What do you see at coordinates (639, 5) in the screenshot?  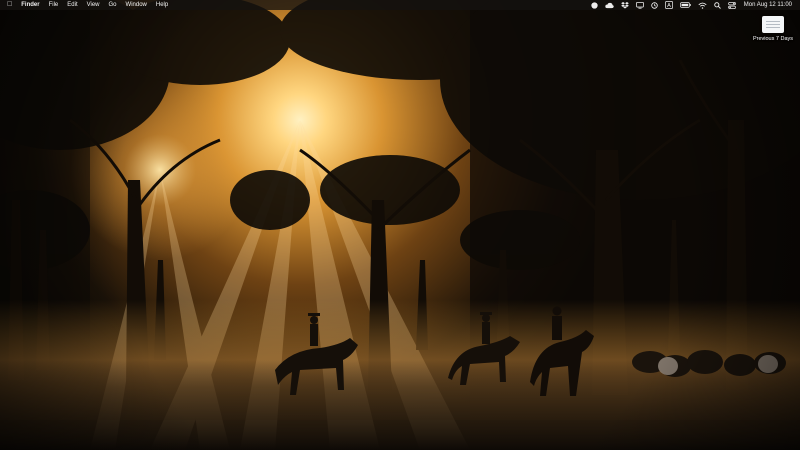 I see `display-icon` at bounding box center [639, 5].